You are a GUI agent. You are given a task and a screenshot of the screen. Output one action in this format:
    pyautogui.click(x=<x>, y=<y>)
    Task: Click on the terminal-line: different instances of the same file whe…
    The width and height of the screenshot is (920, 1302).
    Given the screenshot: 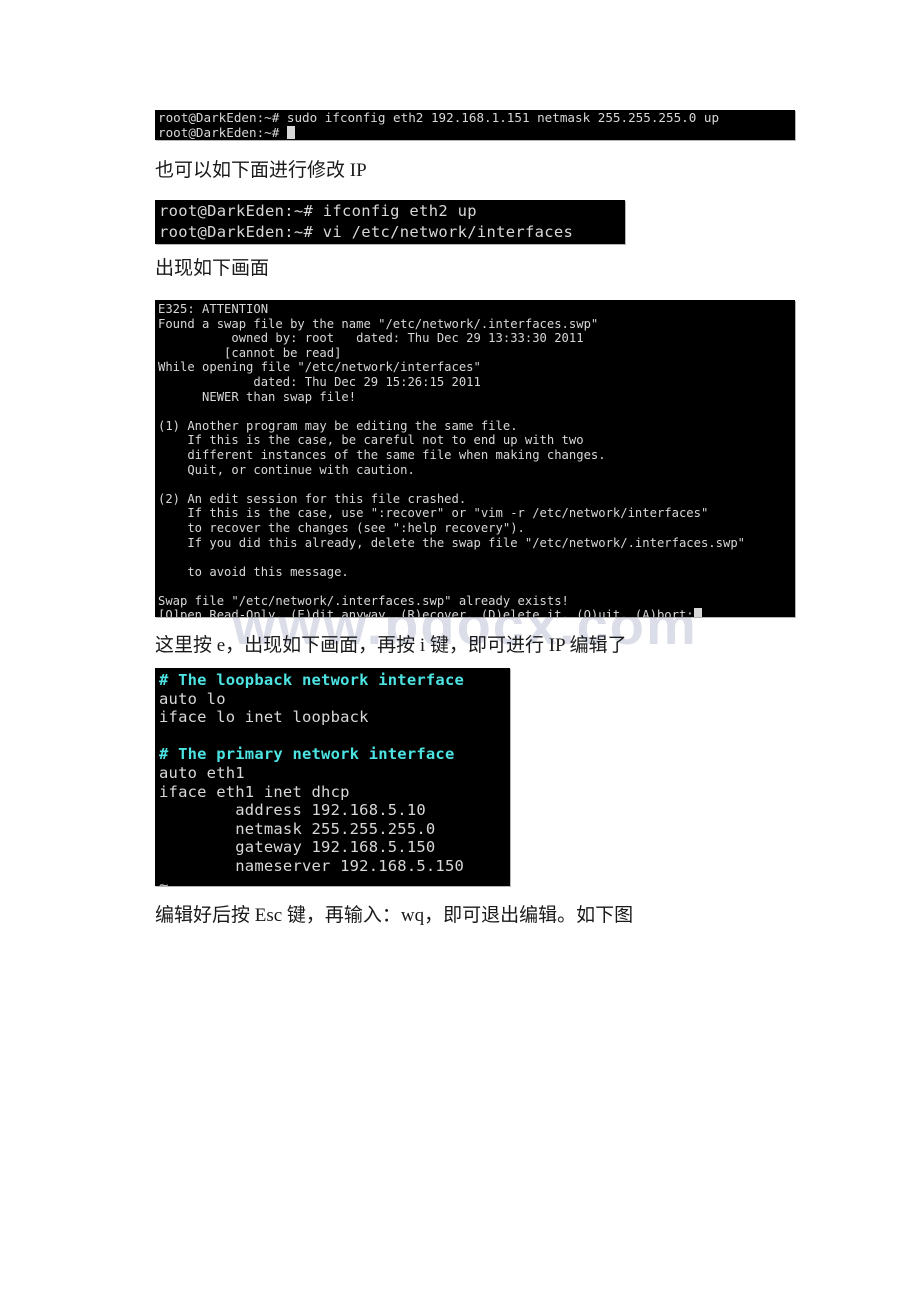 What is the action you would take?
    pyautogui.click(x=382, y=454)
    